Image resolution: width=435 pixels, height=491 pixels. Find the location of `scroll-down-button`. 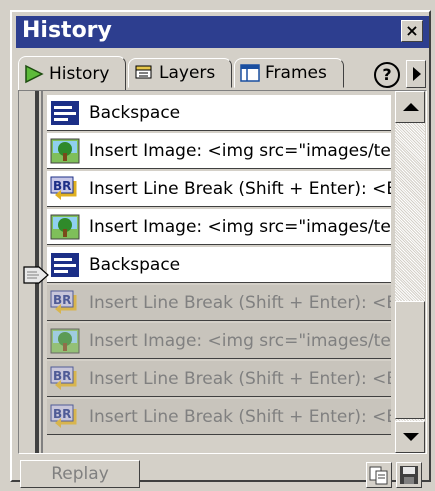

scroll-down-button is located at coordinates (410, 437).